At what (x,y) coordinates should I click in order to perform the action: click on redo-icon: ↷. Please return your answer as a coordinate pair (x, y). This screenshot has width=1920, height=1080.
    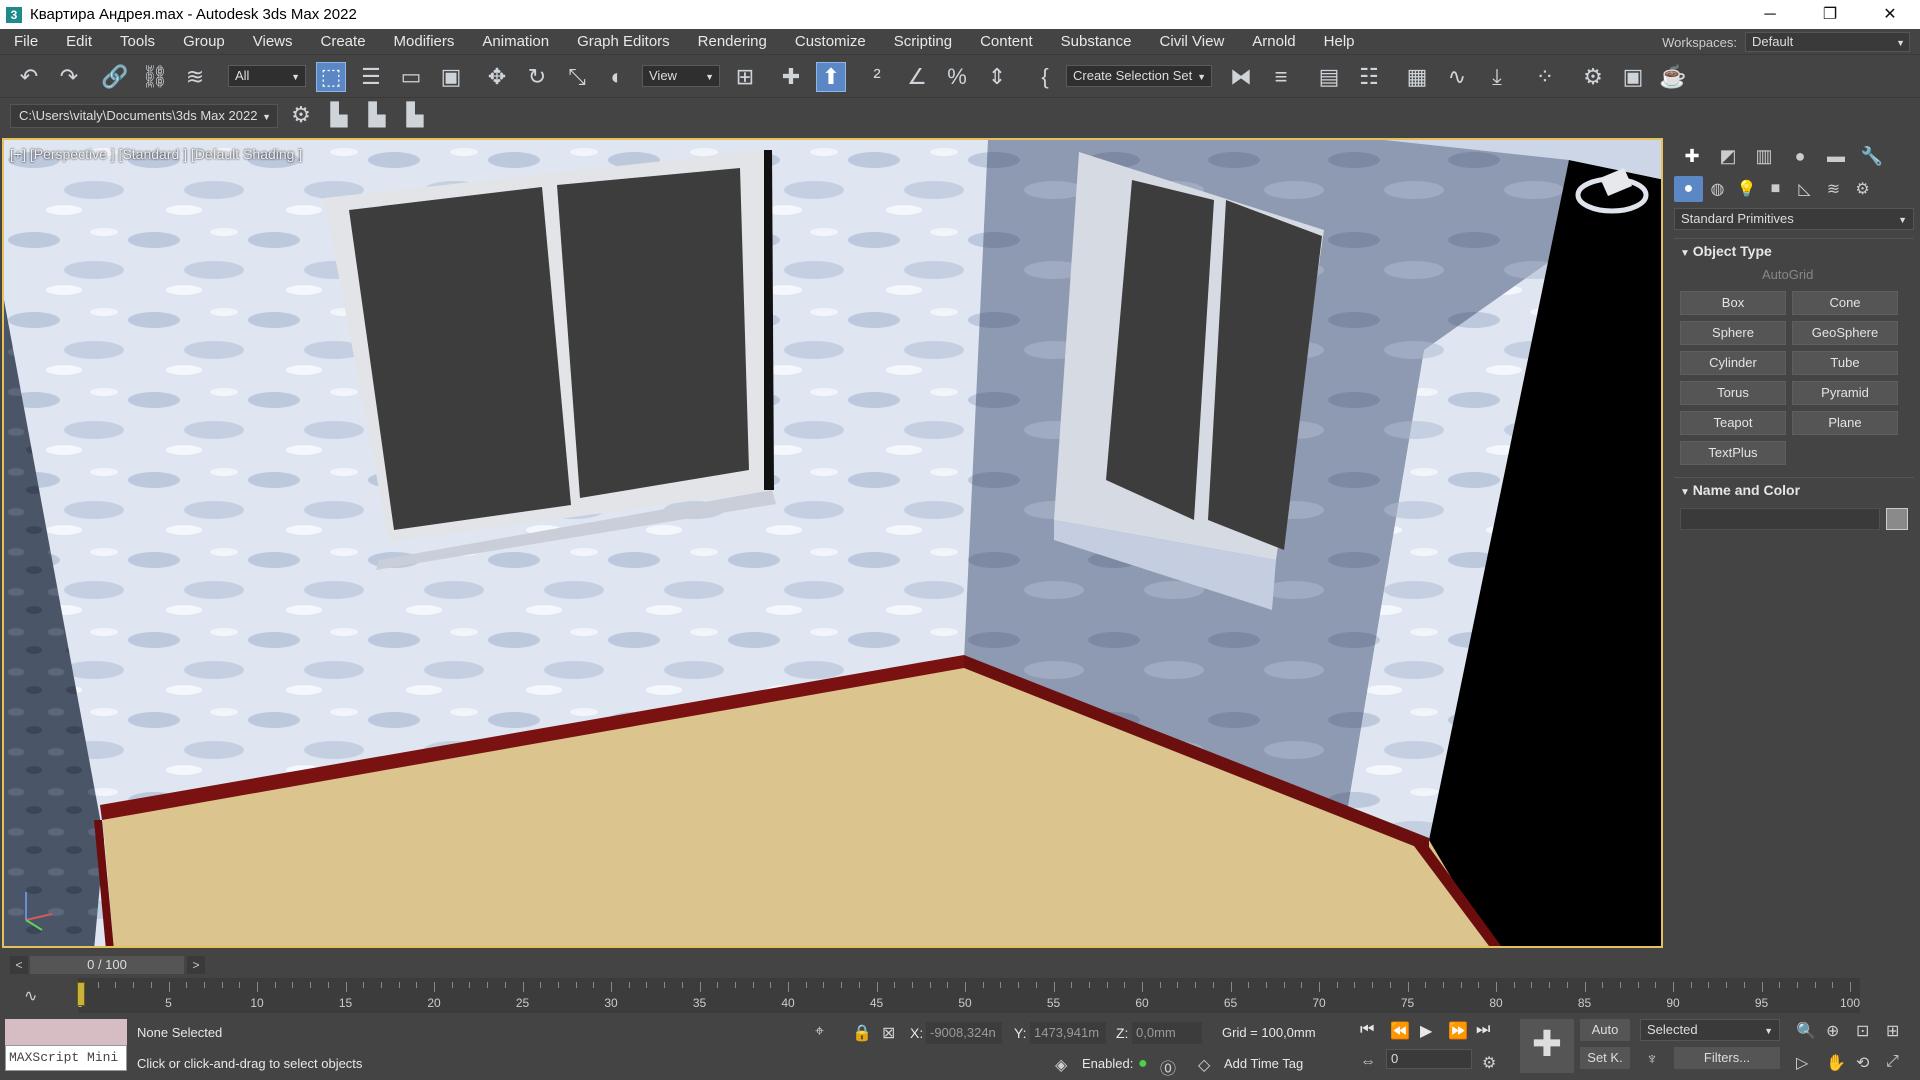
    Looking at the image, I should click on (69, 77).